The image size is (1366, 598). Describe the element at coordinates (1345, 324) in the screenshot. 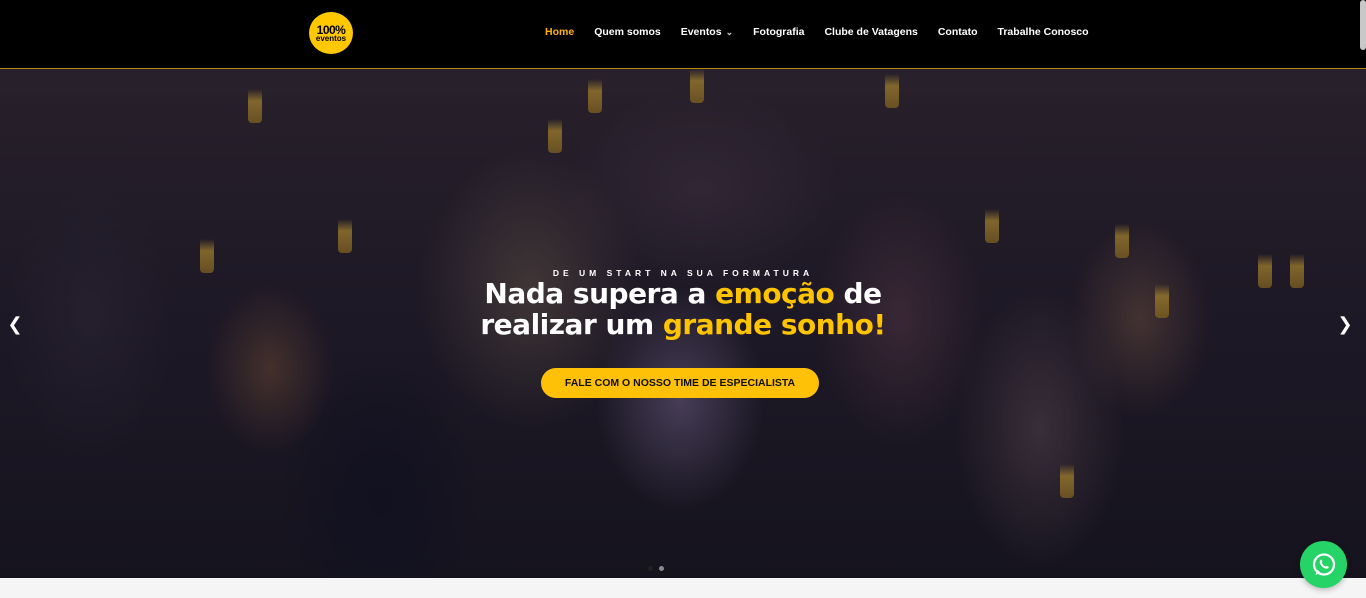

I see `chevron-right-icon: ❯` at that location.